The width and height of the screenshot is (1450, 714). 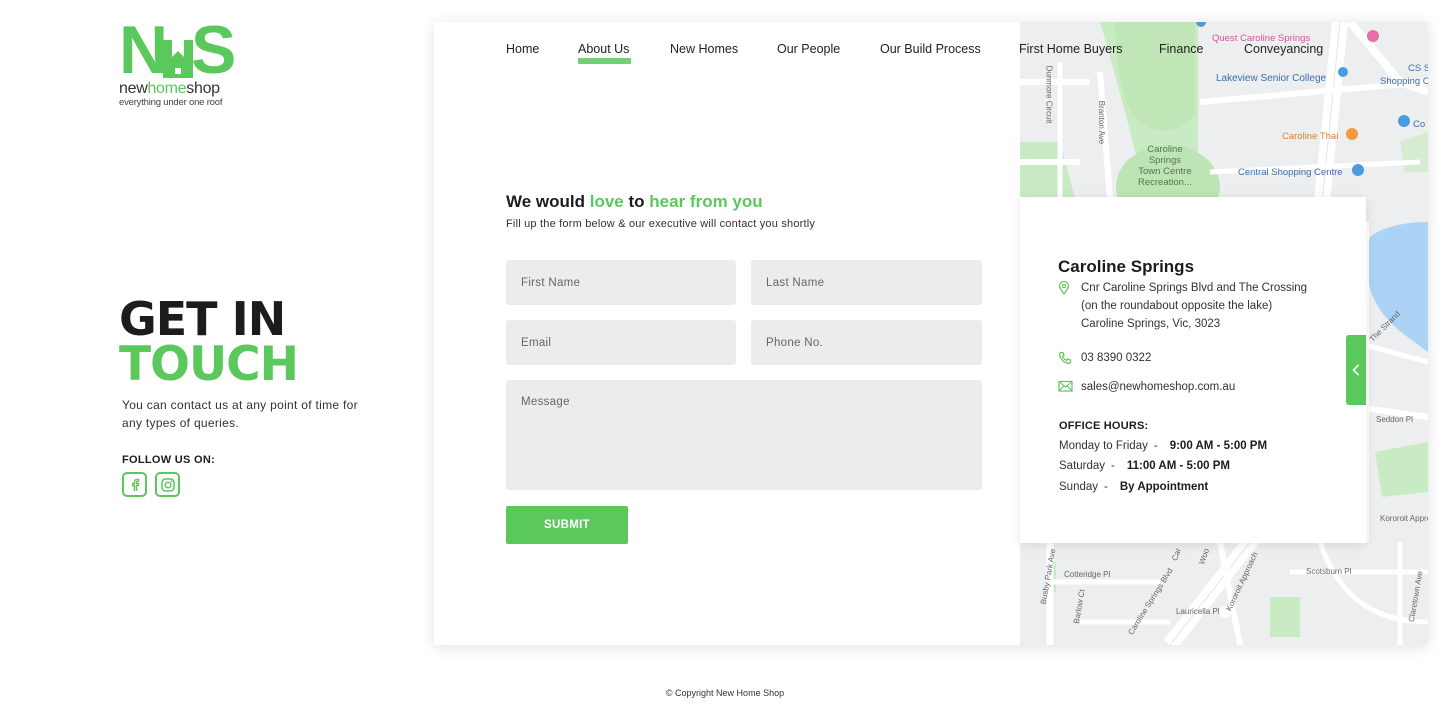 What do you see at coordinates (605, 53) in the screenshot?
I see `nav-item-about-us: About Us` at bounding box center [605, 53].